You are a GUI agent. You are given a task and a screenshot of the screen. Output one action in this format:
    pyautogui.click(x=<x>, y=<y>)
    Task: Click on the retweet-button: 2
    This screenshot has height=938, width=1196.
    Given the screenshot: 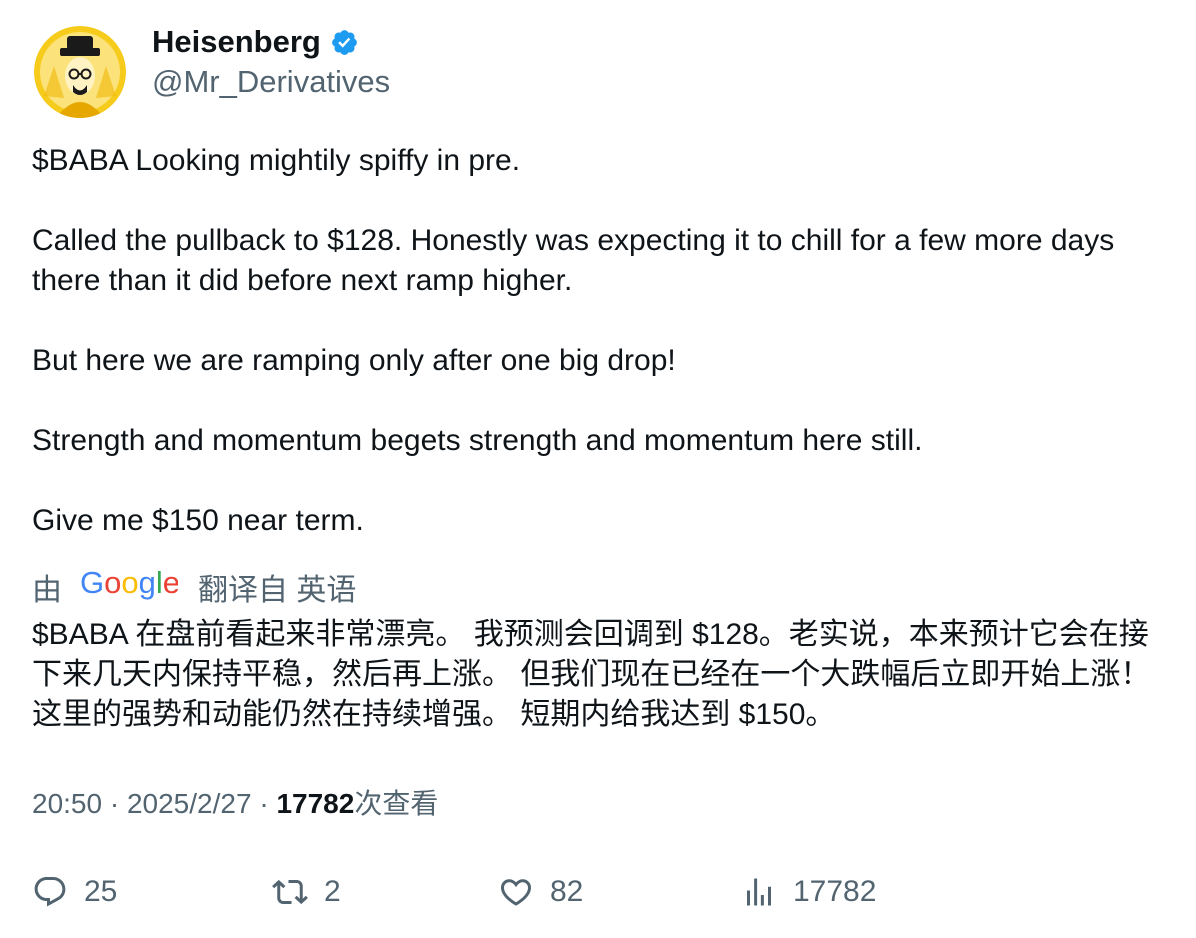 What is the action you would take?
    pyautogui.click(x=306, y=892)
    